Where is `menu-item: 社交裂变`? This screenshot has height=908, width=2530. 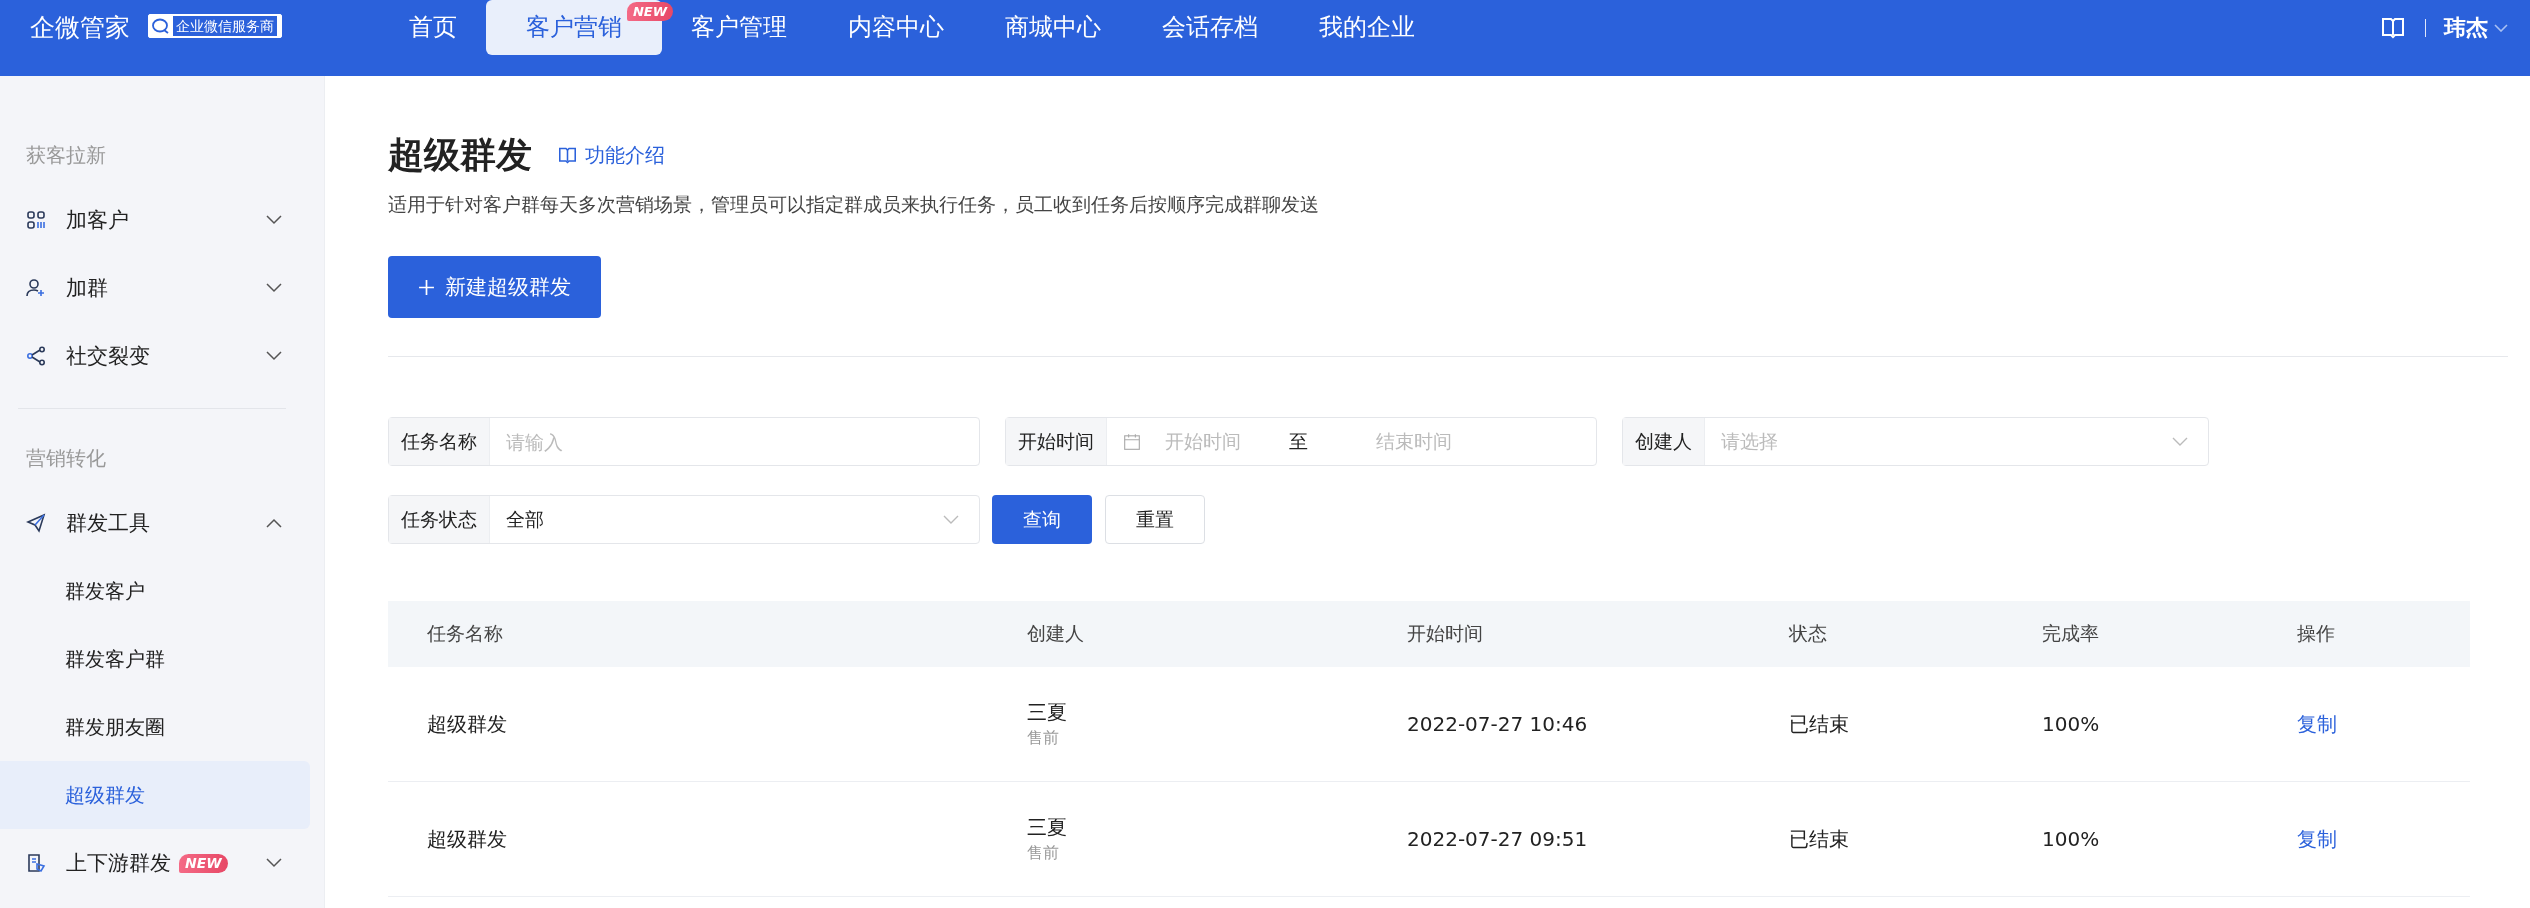
menu-item: 社交裂变 is located at coordinates (162, 356).